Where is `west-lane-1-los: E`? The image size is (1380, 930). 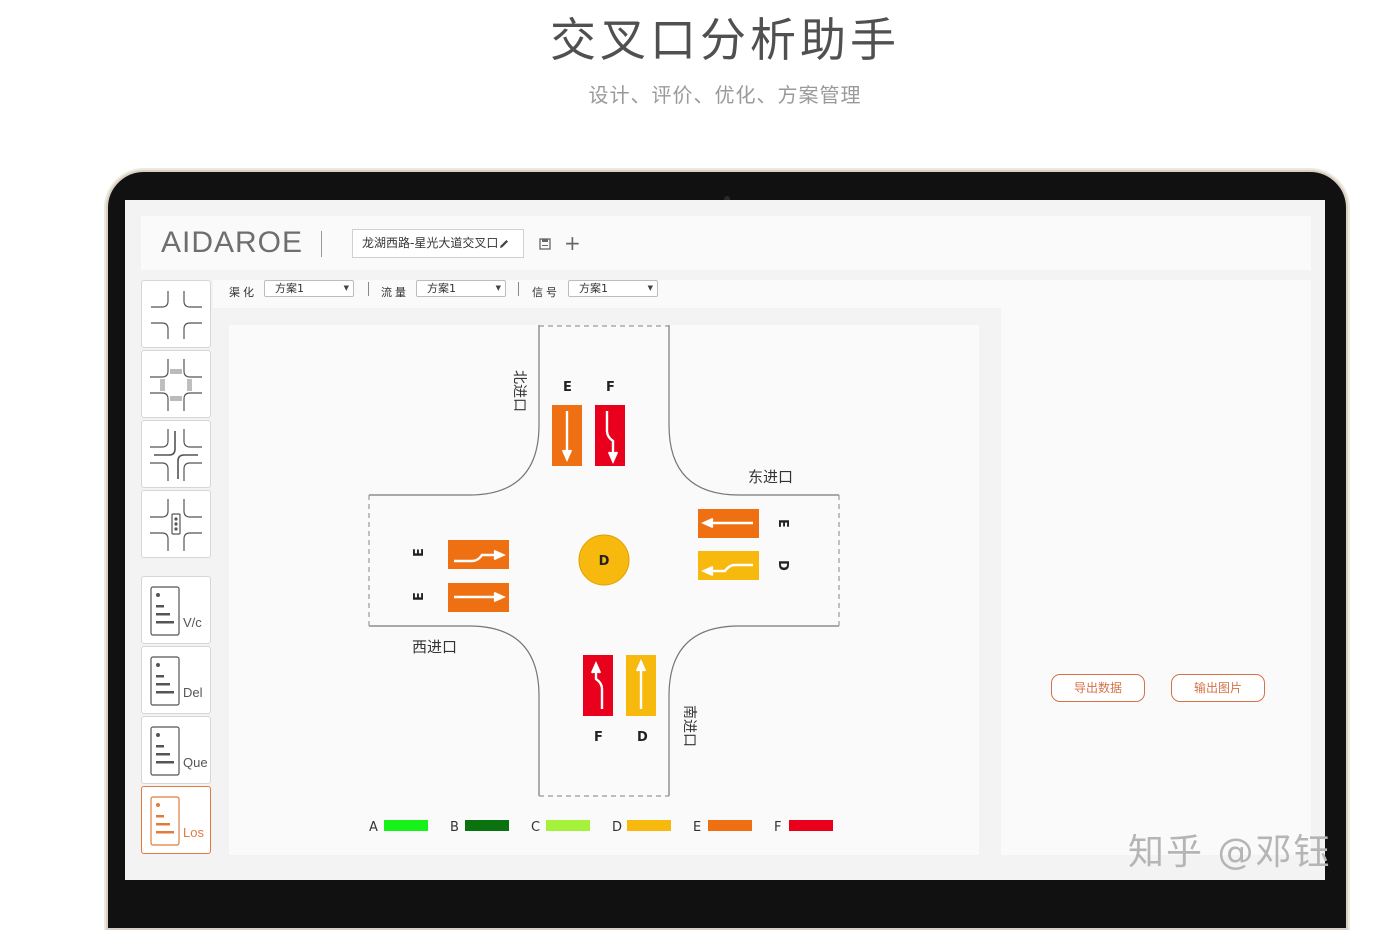
west-lane-1-los: E is located at coordinates (419, 552).